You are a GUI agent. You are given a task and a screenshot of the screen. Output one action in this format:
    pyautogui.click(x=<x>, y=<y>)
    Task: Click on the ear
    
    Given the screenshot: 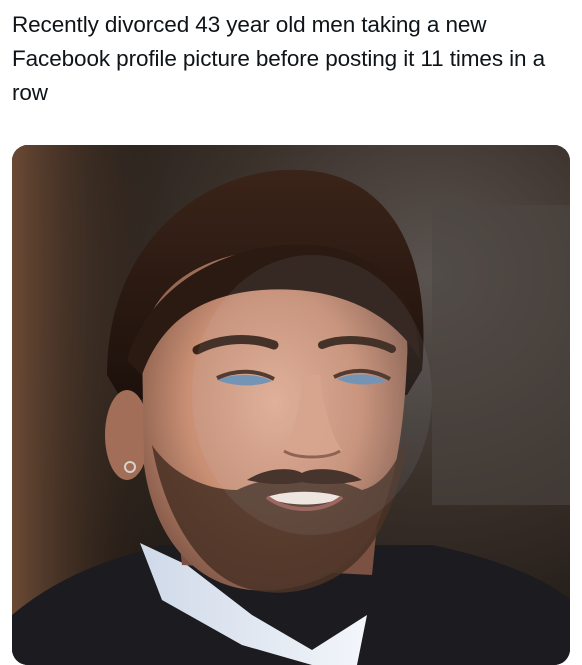 What is the action you would take?
    pyautogui.click(x=127, y=435)
    